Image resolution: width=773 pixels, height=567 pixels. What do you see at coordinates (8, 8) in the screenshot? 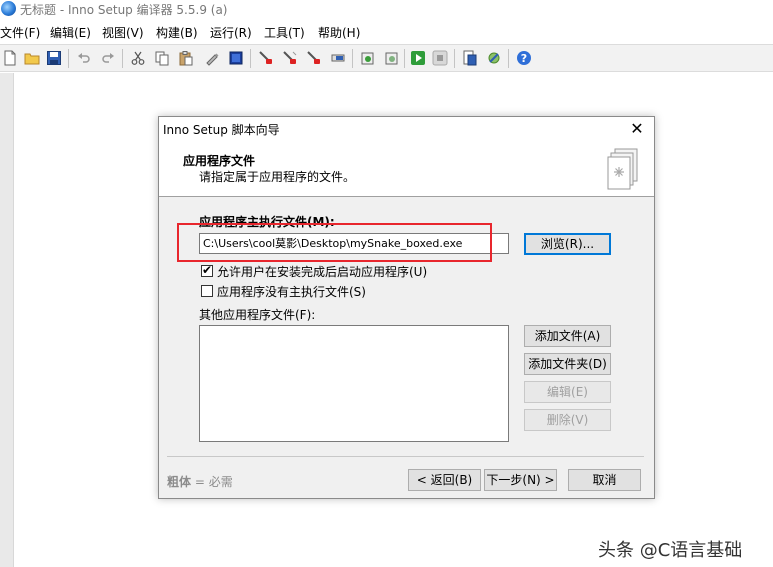
I see `inno-setup-app-icon` at bounding box center [8, 8].